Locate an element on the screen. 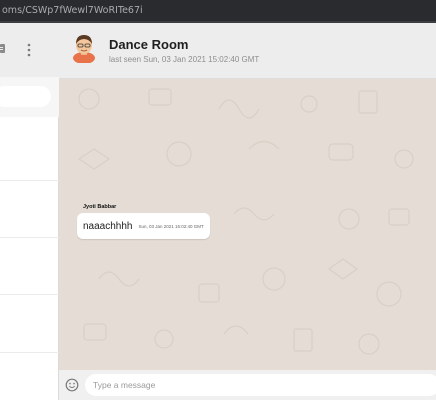 This screenshot has height=400, width=436. sidebar is located at coordinates (29, 211).